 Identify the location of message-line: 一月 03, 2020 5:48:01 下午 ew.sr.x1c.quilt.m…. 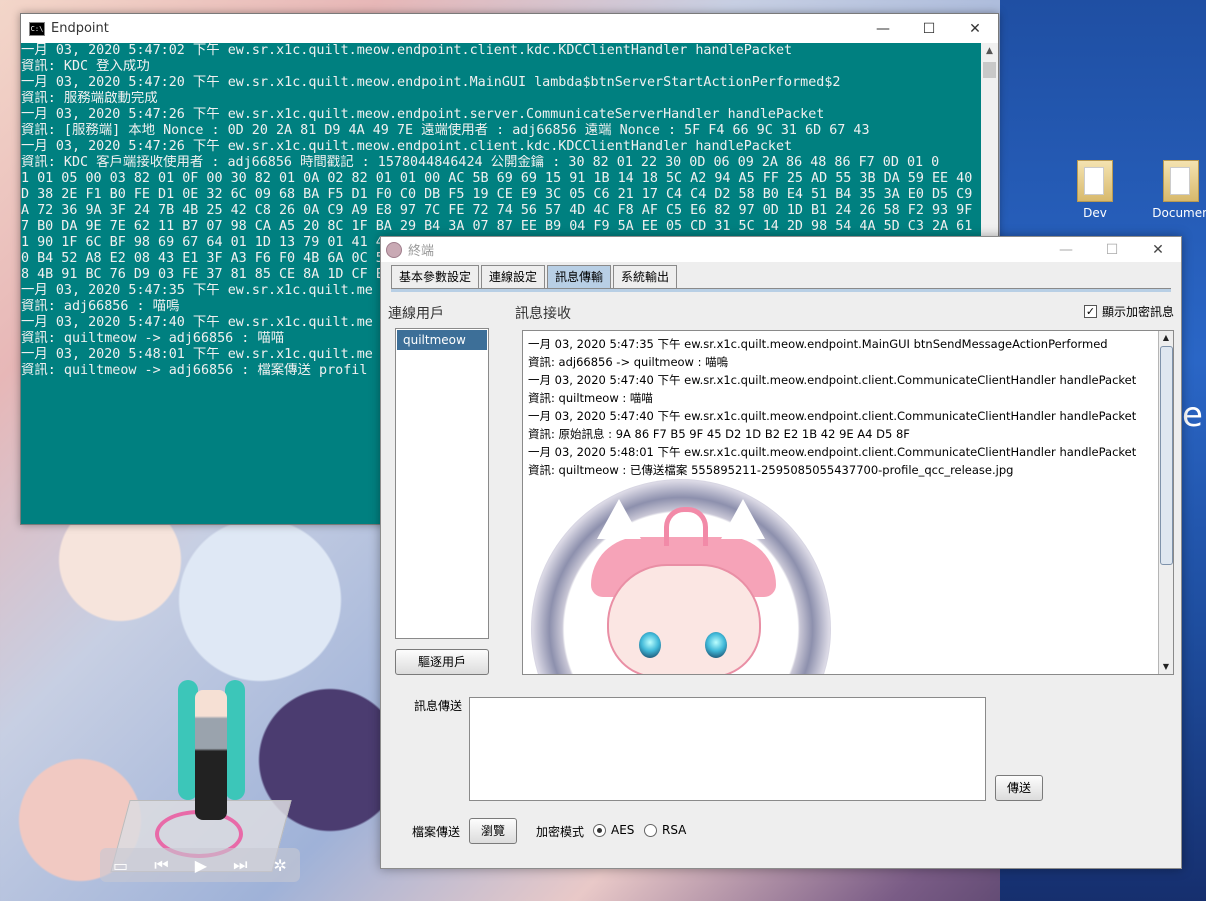
(832, 452).